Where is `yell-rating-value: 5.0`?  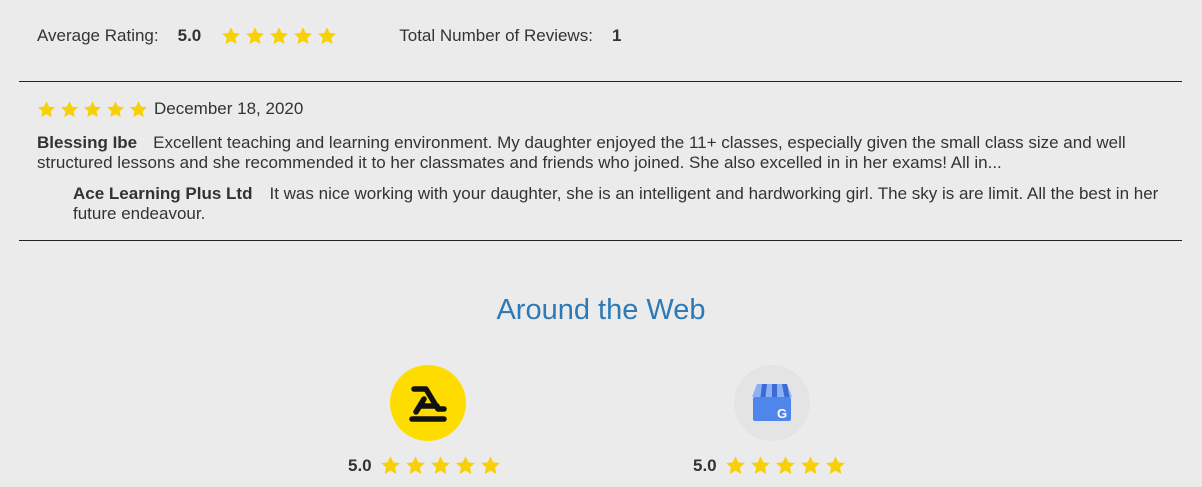 yell-rating-value: 5.0 is located at coordinates (360, 465).